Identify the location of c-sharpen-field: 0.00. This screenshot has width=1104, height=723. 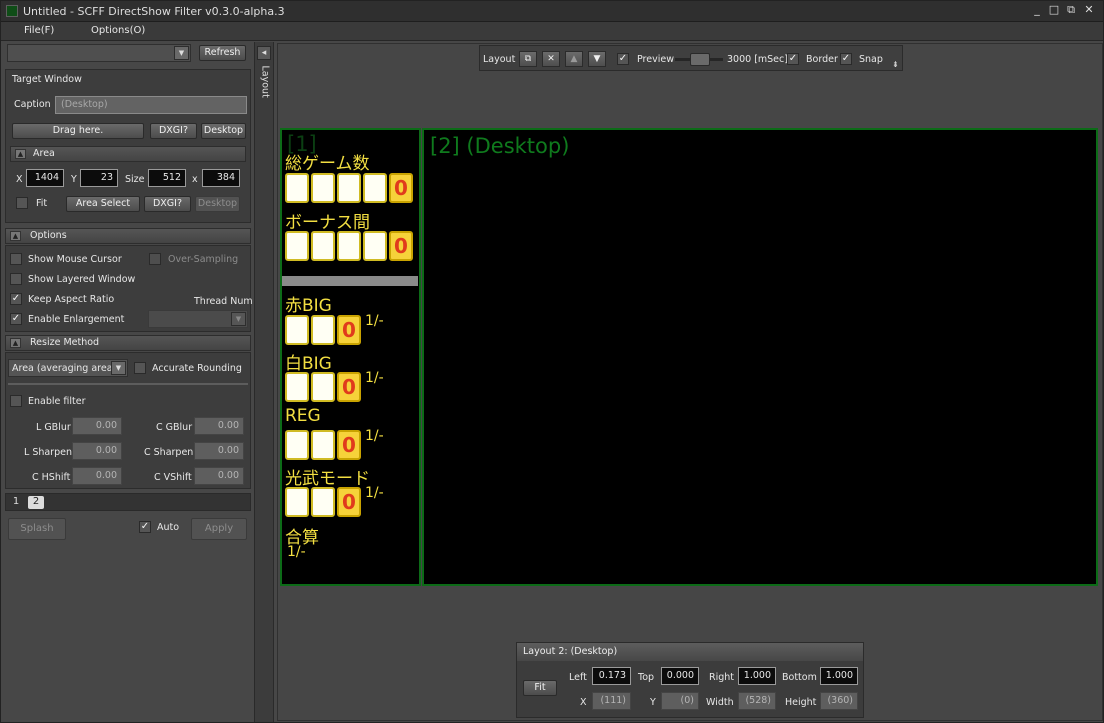
(219, 451).